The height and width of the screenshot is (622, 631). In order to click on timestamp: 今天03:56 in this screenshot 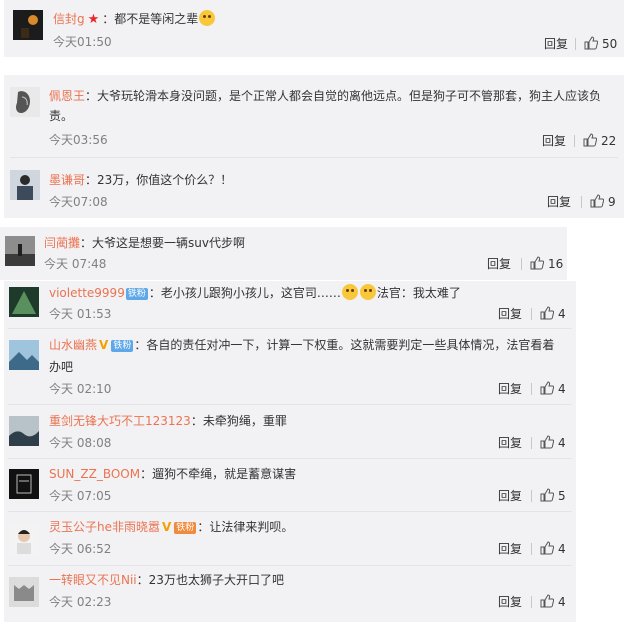, I will do `click(78, 140)`.